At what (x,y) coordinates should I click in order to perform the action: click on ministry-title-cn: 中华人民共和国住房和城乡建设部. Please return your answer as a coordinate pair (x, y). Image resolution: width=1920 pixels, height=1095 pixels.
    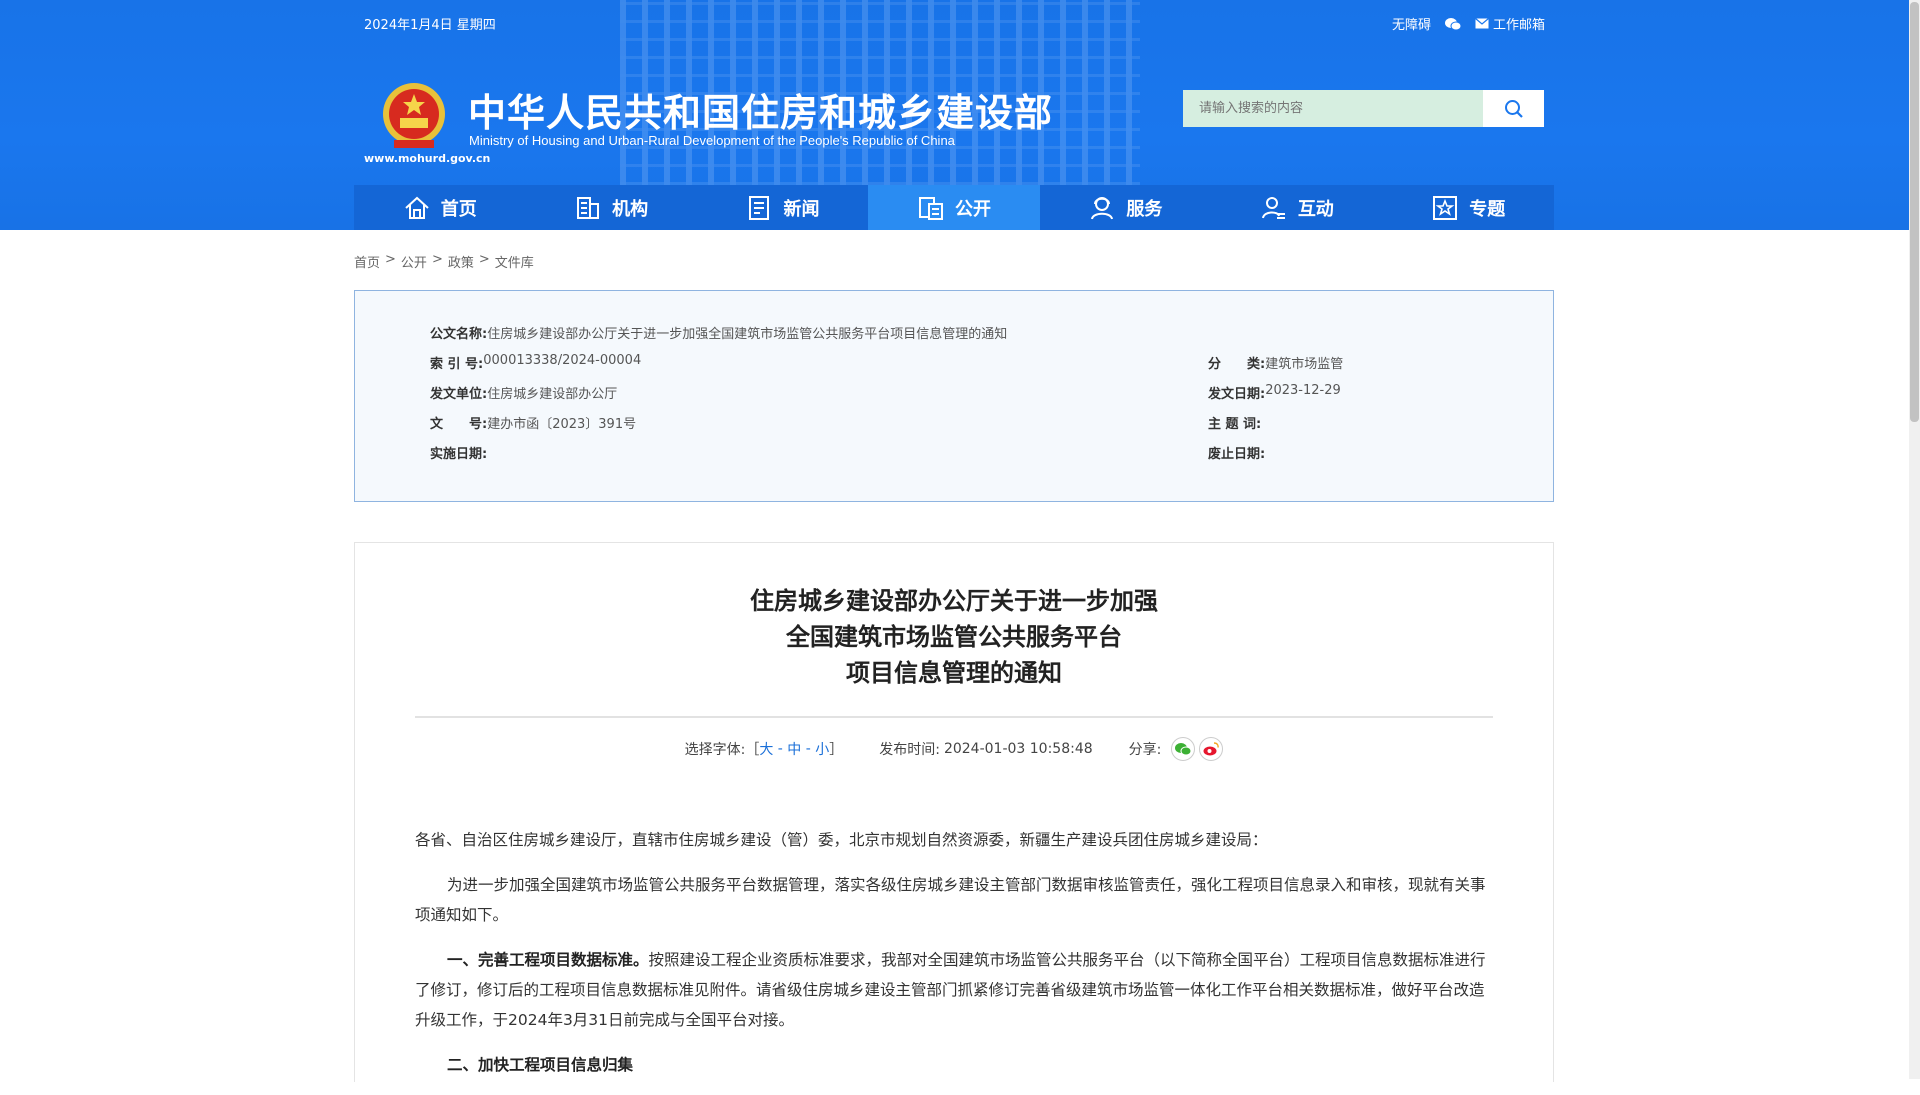
    Looking at the image, I should click on (761, 113).